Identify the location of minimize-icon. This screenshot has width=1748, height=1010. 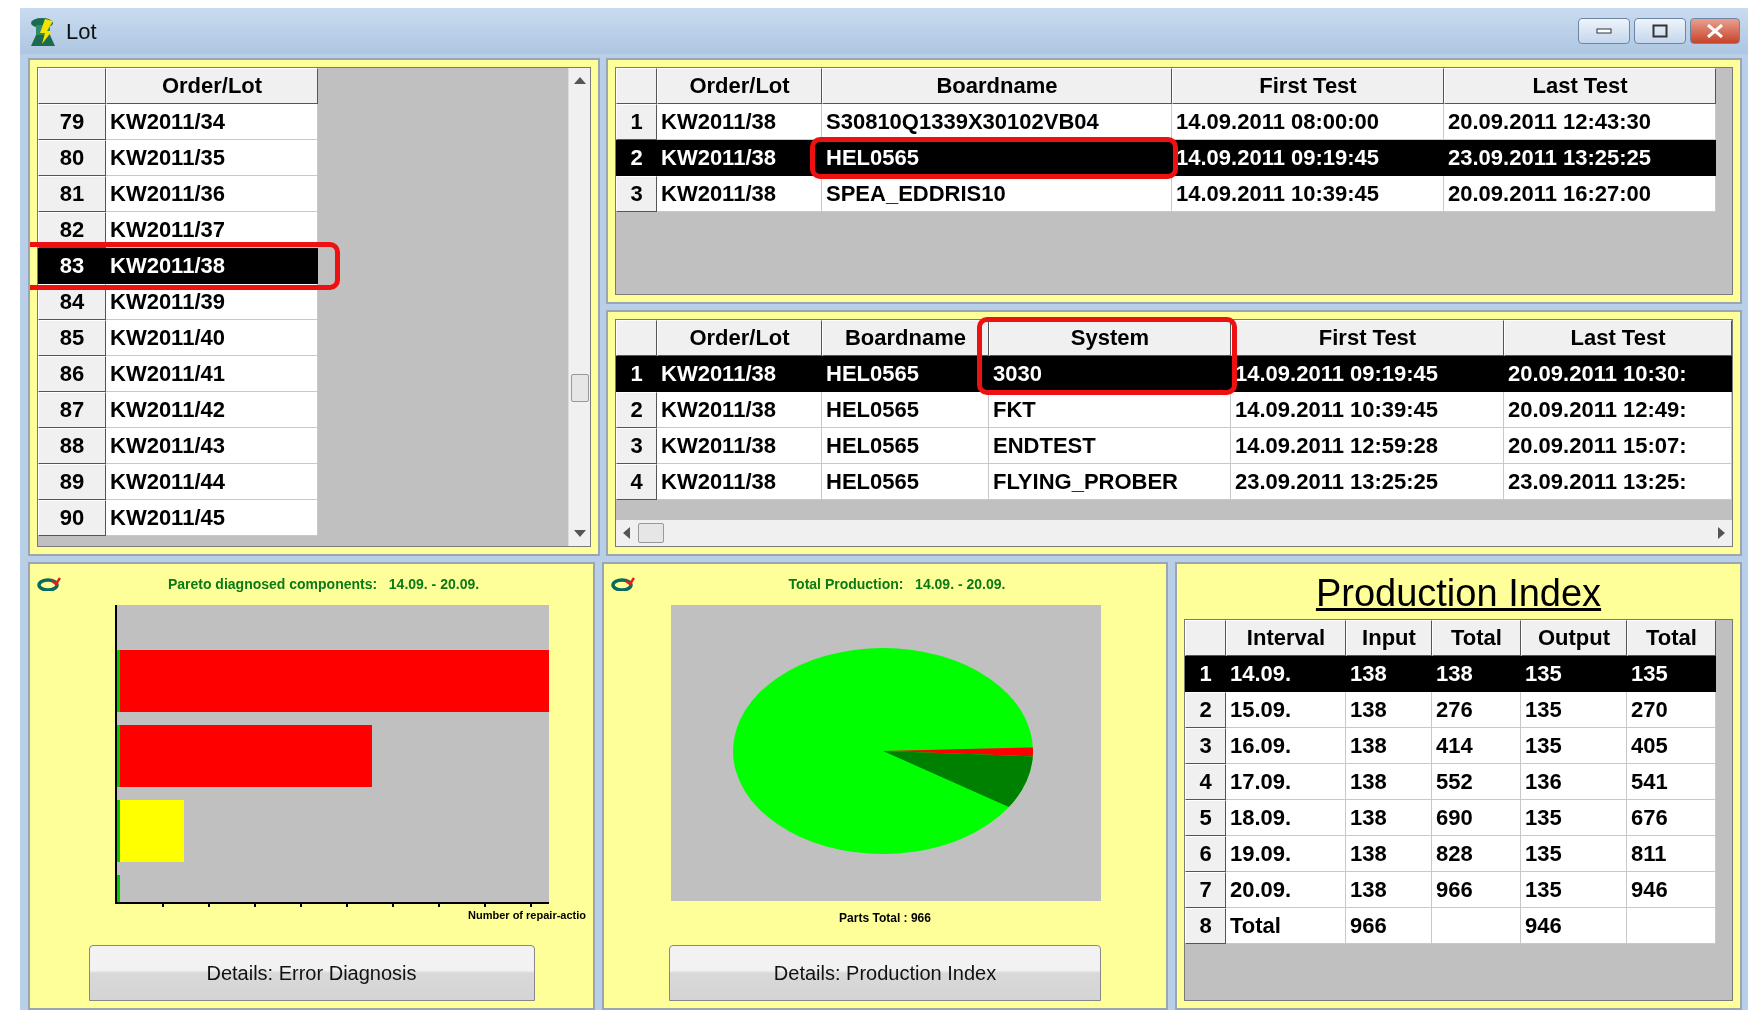
(1604, 31).